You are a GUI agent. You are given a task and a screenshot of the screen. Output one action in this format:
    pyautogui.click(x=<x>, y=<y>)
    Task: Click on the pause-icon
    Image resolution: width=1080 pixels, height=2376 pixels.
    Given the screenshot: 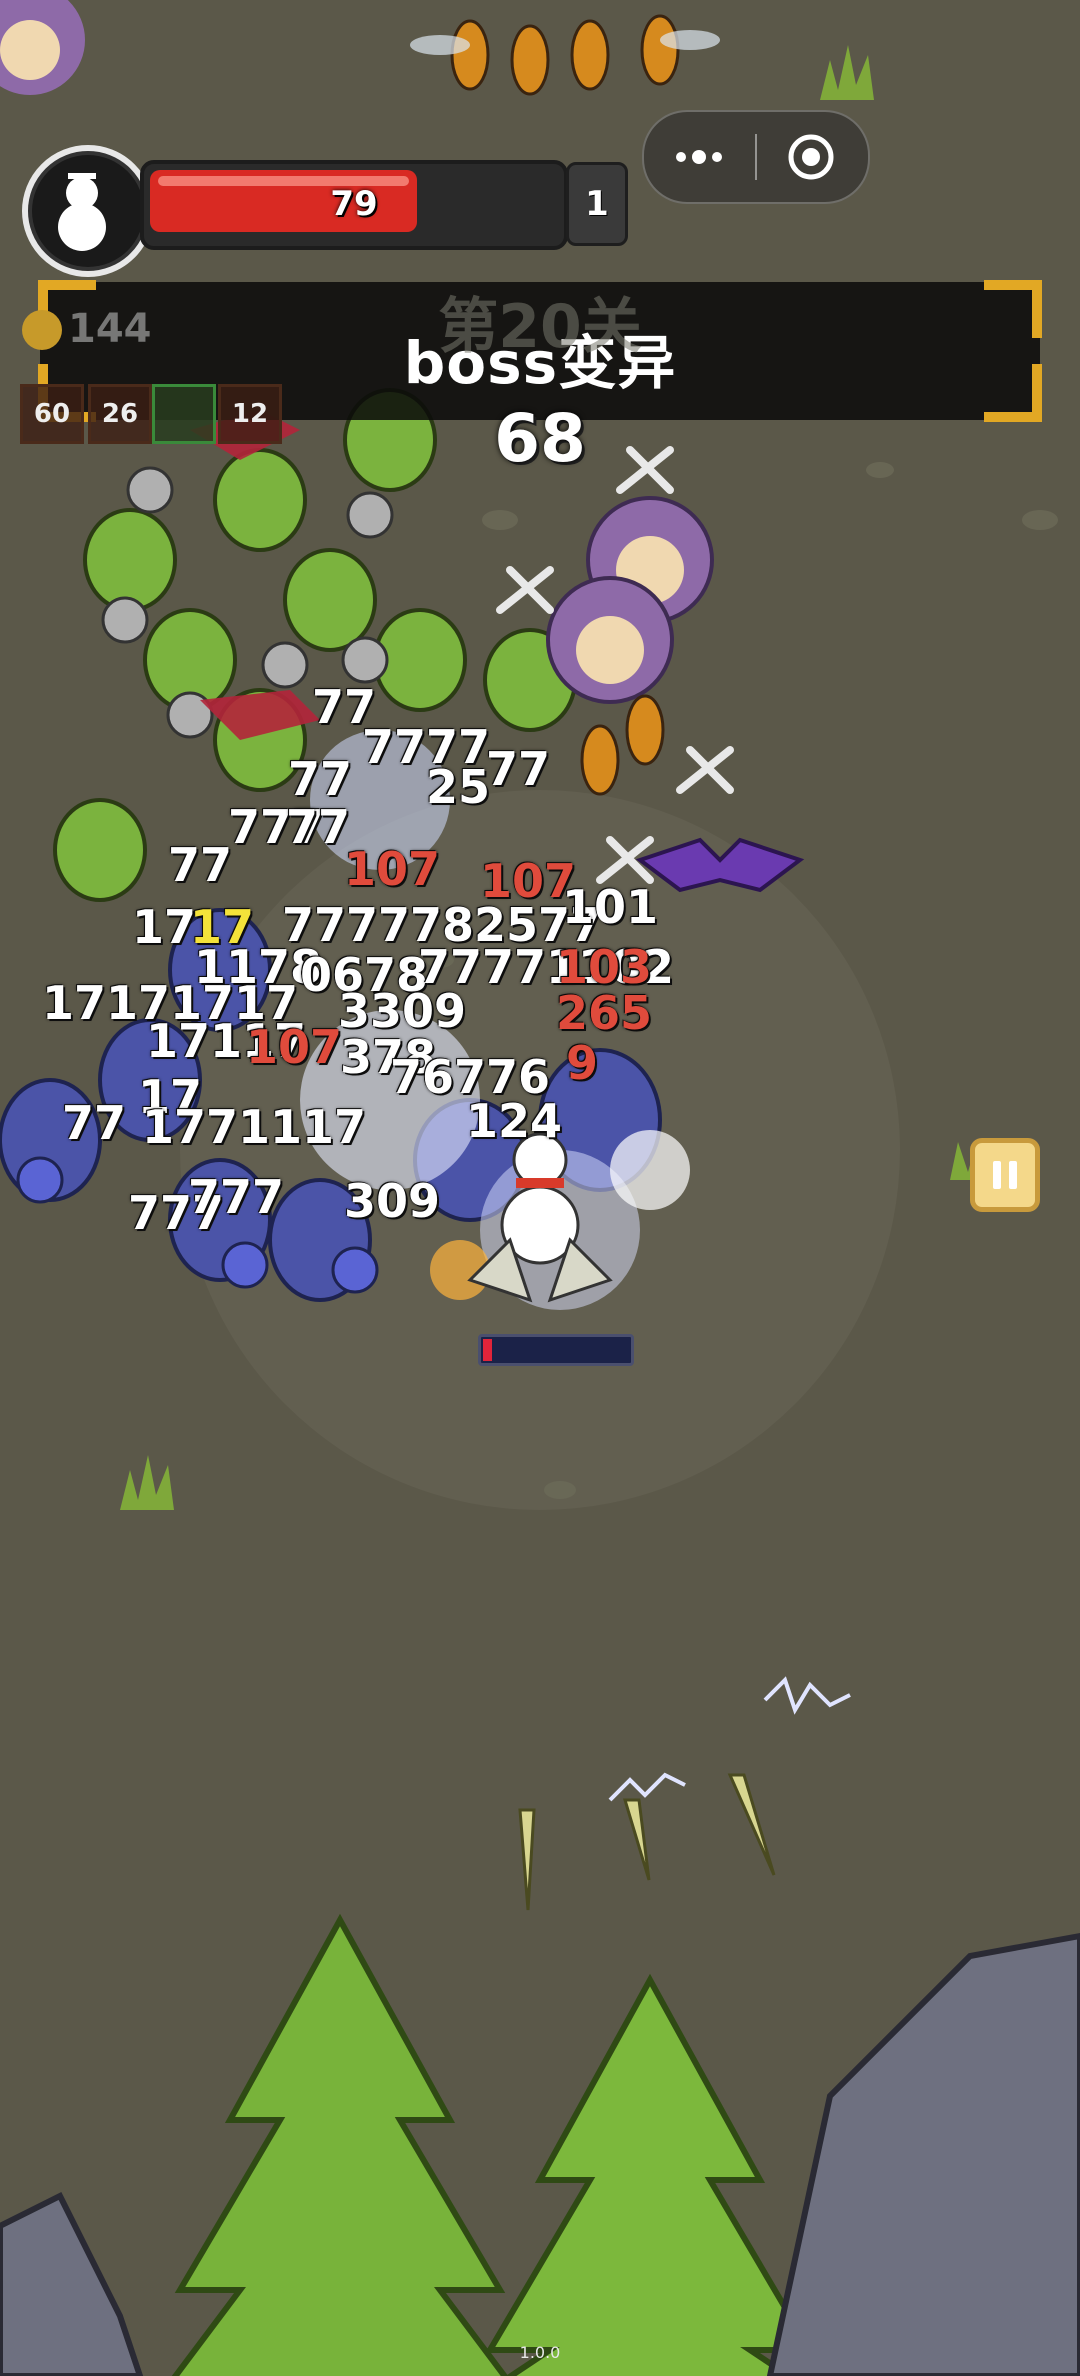 What is the action you would take?
    pyautogui.click(x=997, y=1175)
    